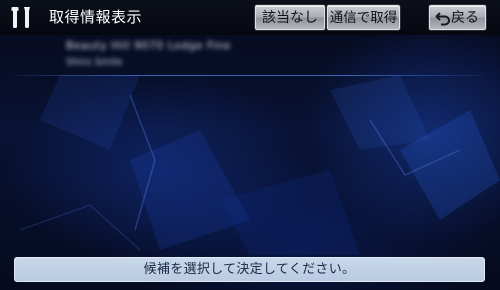 This screenshot has width=500, height=290. I want to click on back-button-label: 戻る, so click(465, 18).